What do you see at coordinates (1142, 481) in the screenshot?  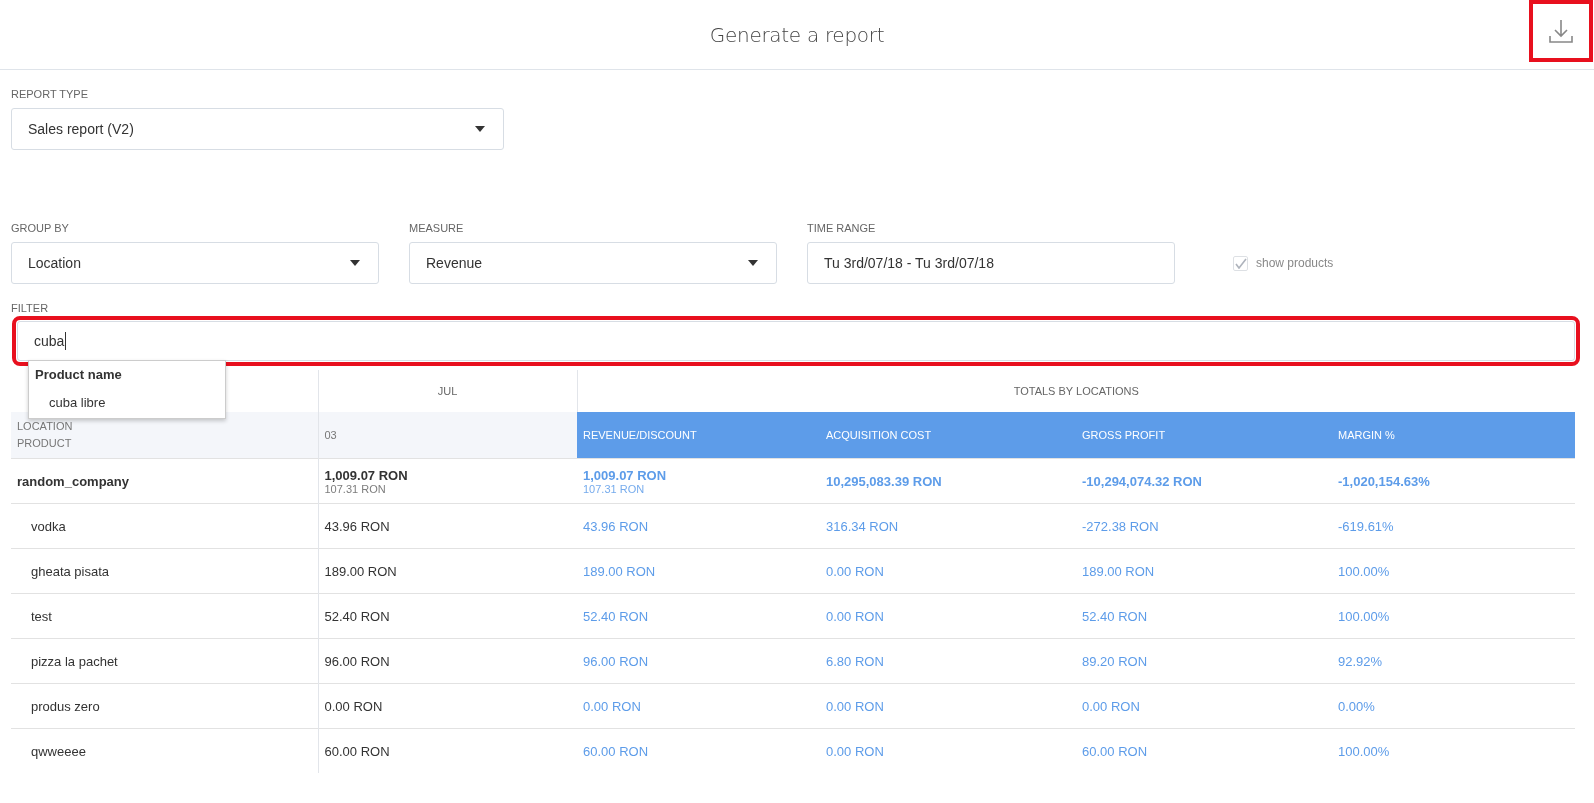 I see `value-cell-text: -10,294,074.32 RON` at bounding box center [1142, 481].